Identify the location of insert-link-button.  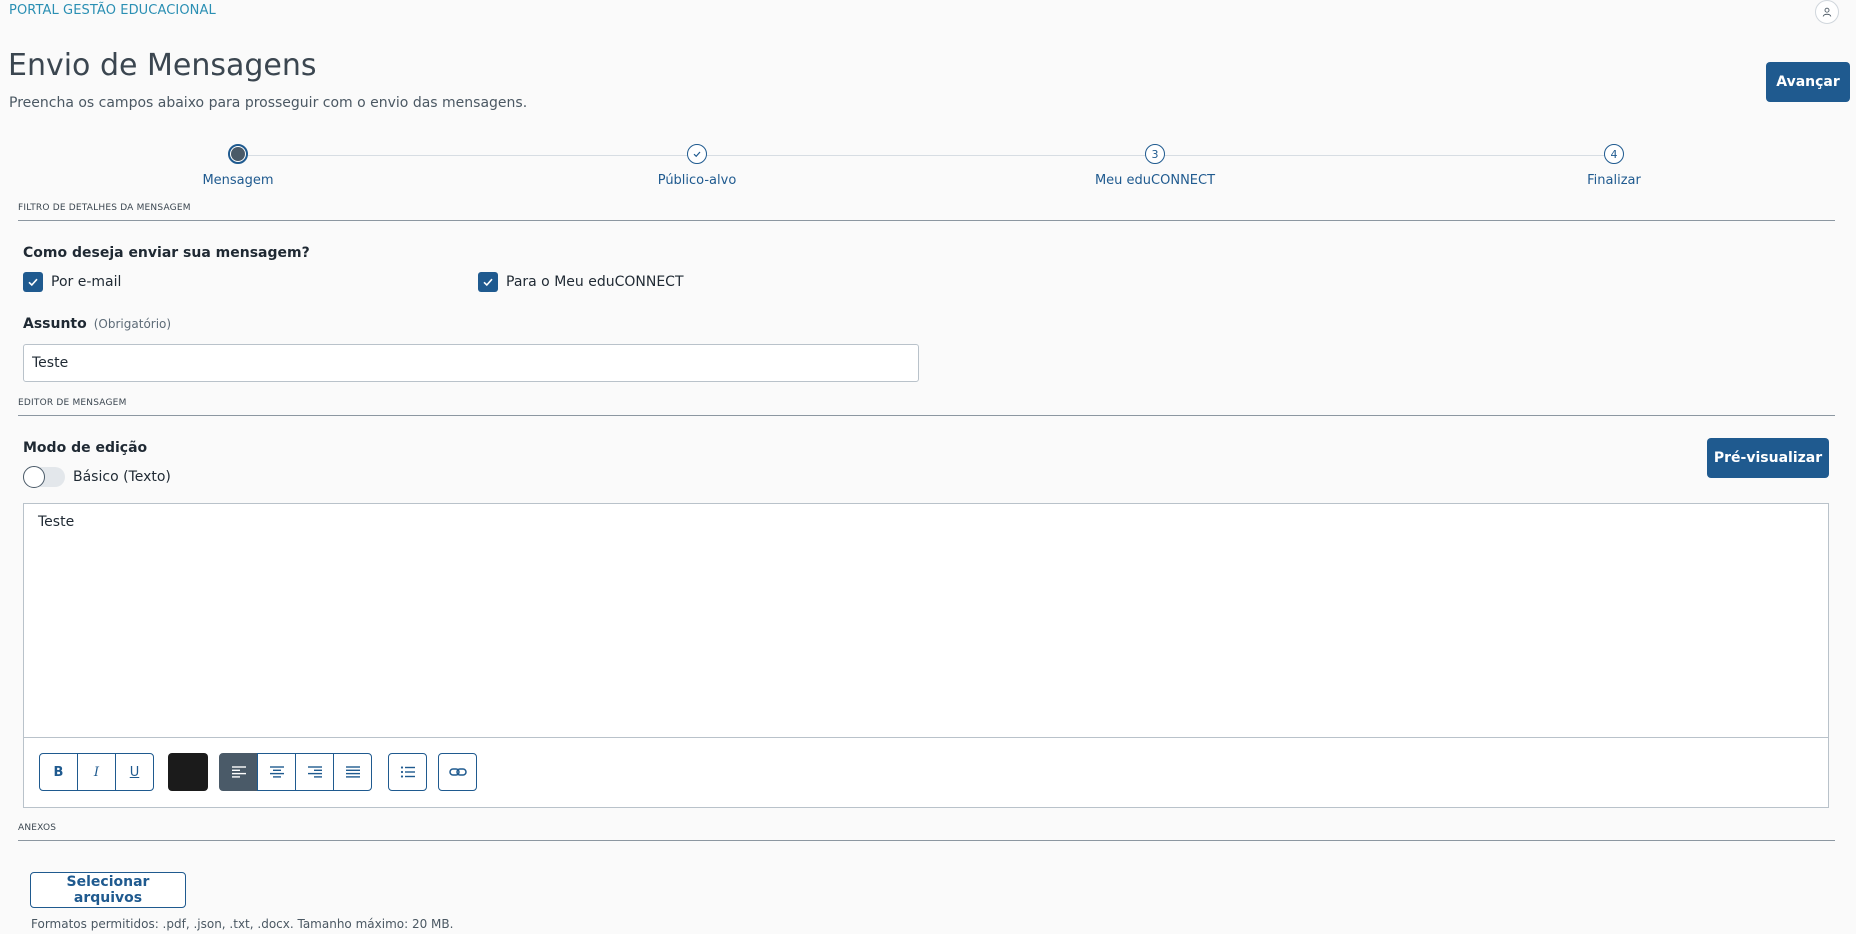
(457, 772).